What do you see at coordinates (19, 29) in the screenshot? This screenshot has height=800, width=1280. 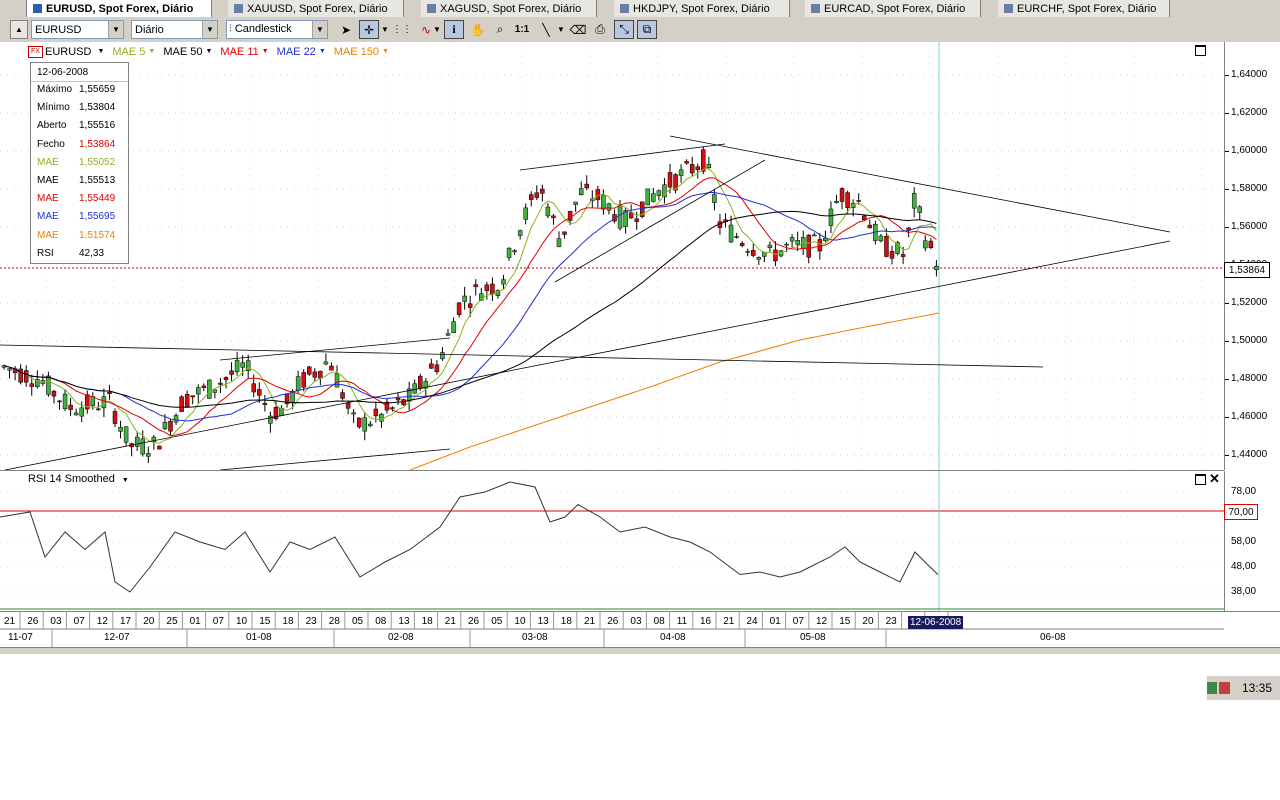 I see `collapse-up-button: ▲` at bounding box center [19, 29].